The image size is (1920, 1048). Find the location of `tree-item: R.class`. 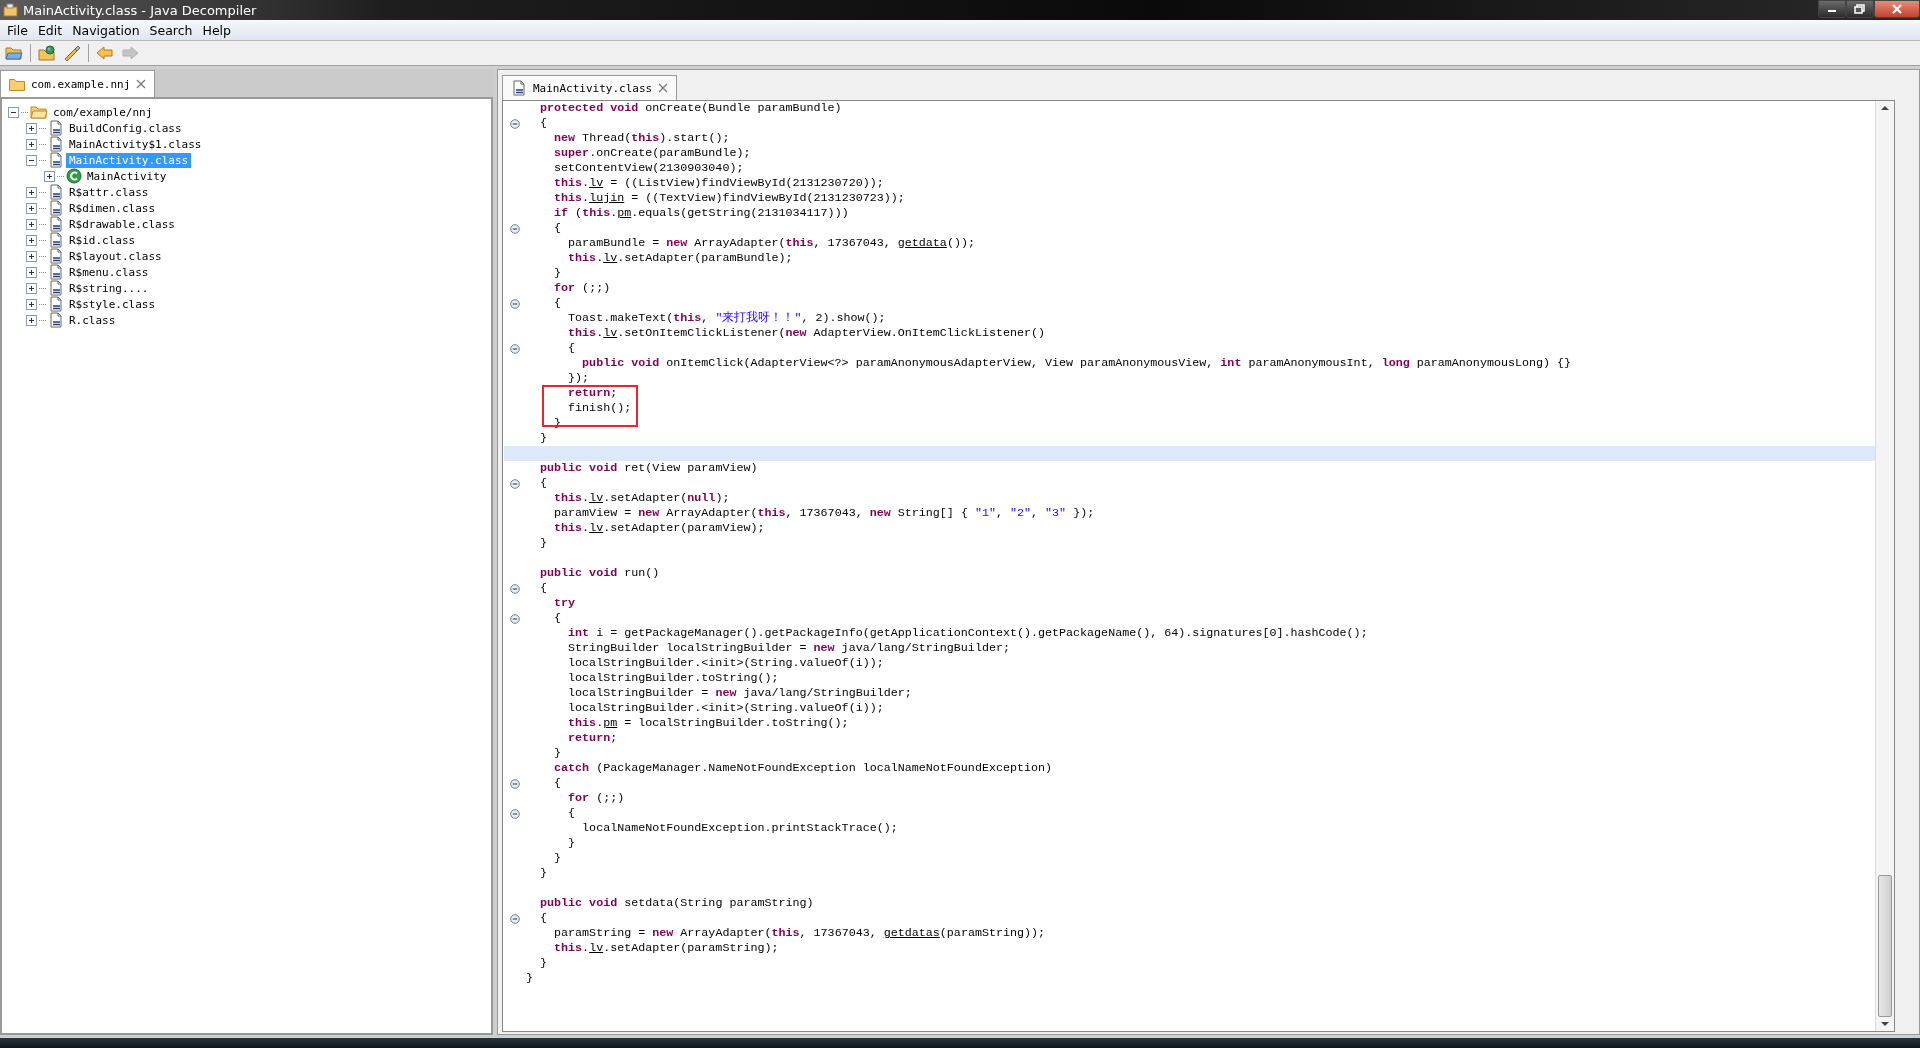

tree-item: R.class is located at coordinates (92, 320).